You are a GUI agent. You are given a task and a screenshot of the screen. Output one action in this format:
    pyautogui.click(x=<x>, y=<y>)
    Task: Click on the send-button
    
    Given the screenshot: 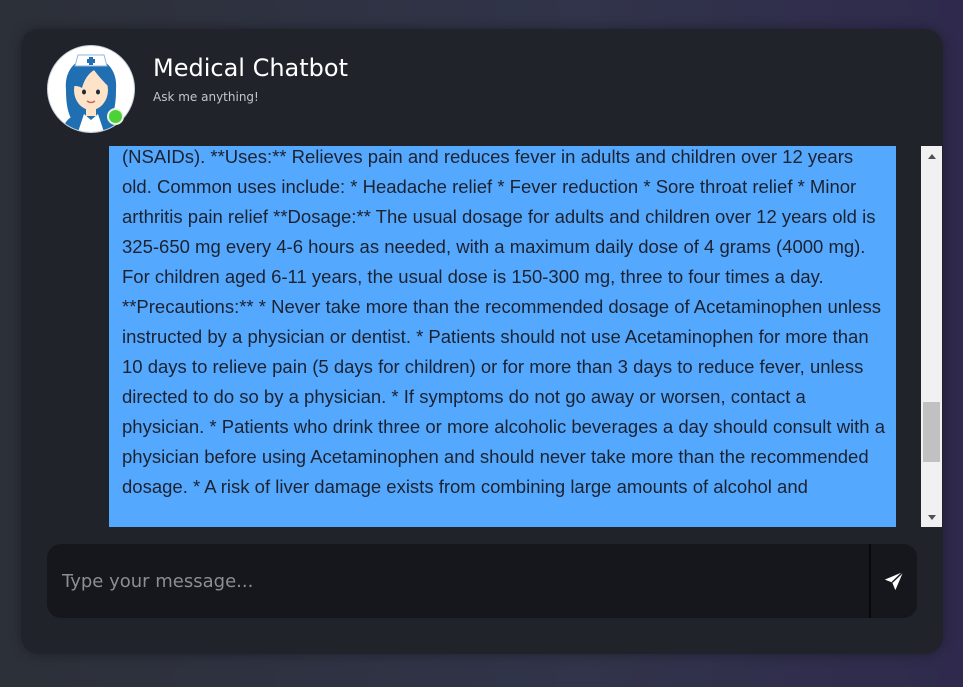 What is the action you would take?
    pyautogui.click(x=893, y=581)
    